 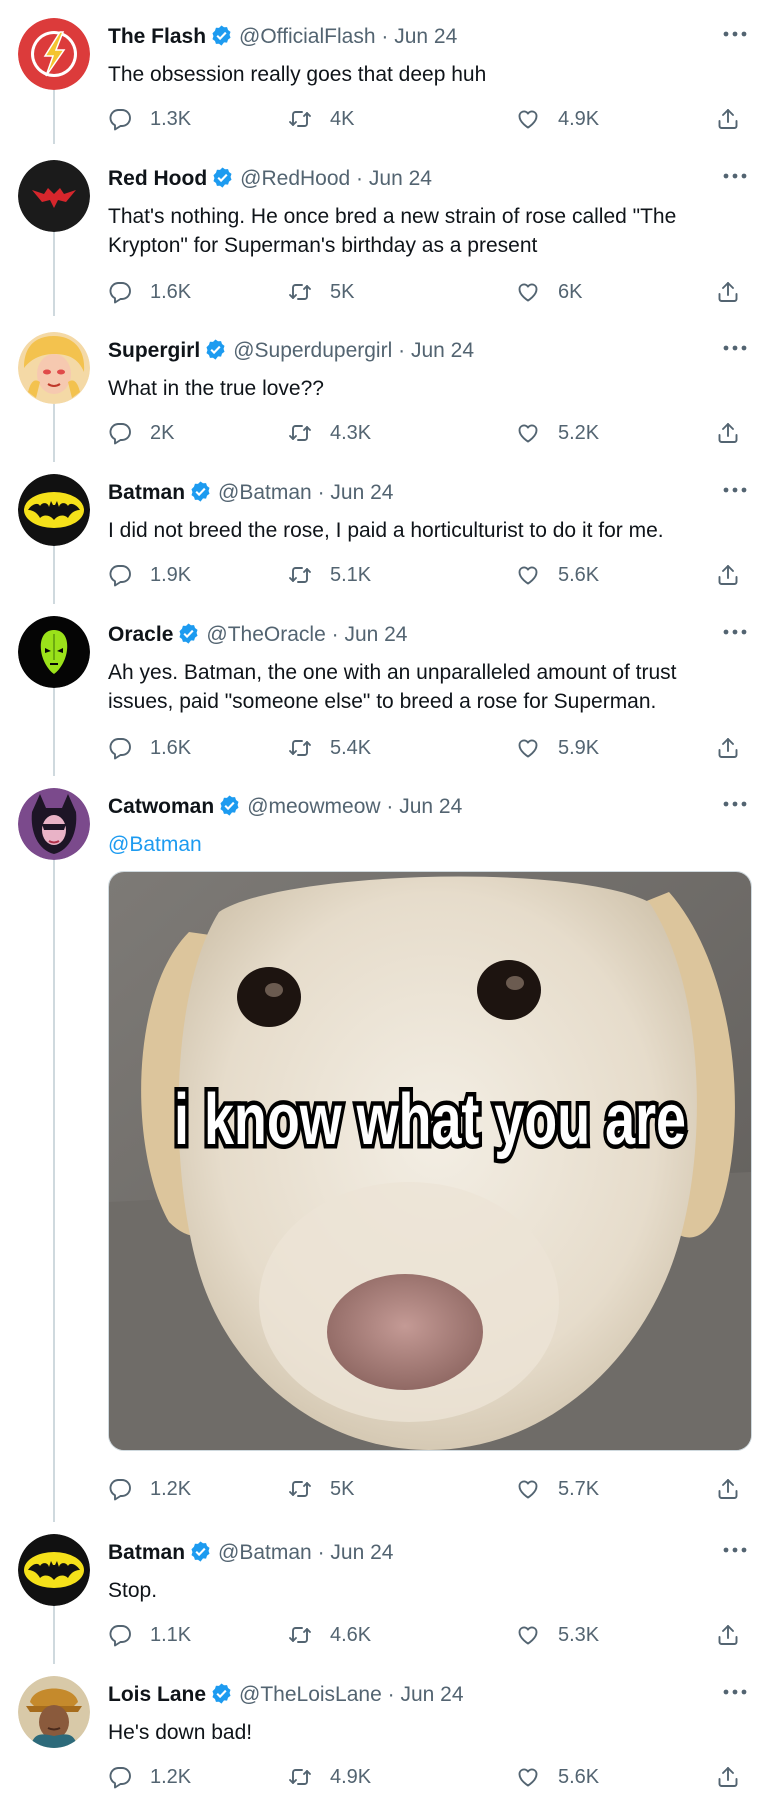 What do you see at coordinates (329, 433) in the screenshot?
I see `retweet-button: 4.3K` at bounding box center [329, 433].